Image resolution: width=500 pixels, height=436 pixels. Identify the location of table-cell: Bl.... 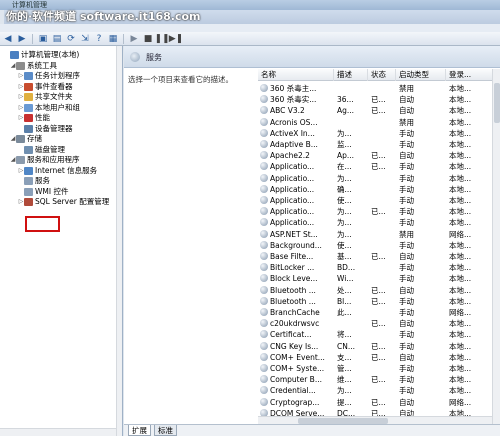
(344, 301).